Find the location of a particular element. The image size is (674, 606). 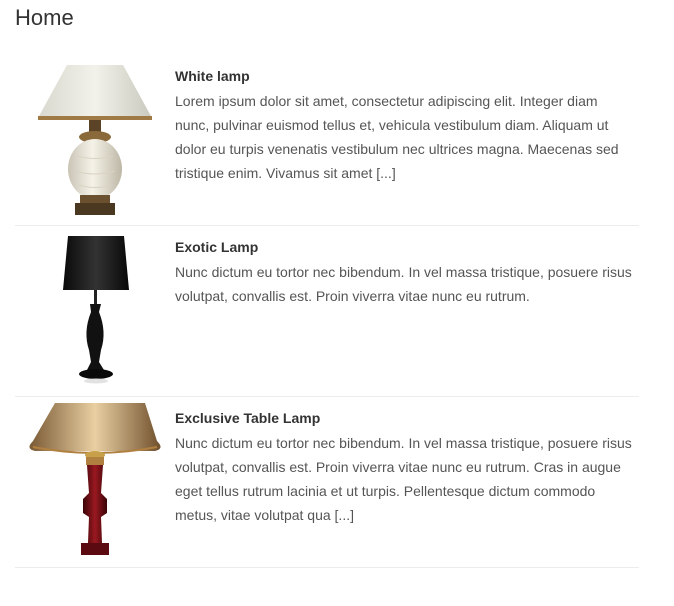

product-image-white-lamp is located at coordinates (95, 138).